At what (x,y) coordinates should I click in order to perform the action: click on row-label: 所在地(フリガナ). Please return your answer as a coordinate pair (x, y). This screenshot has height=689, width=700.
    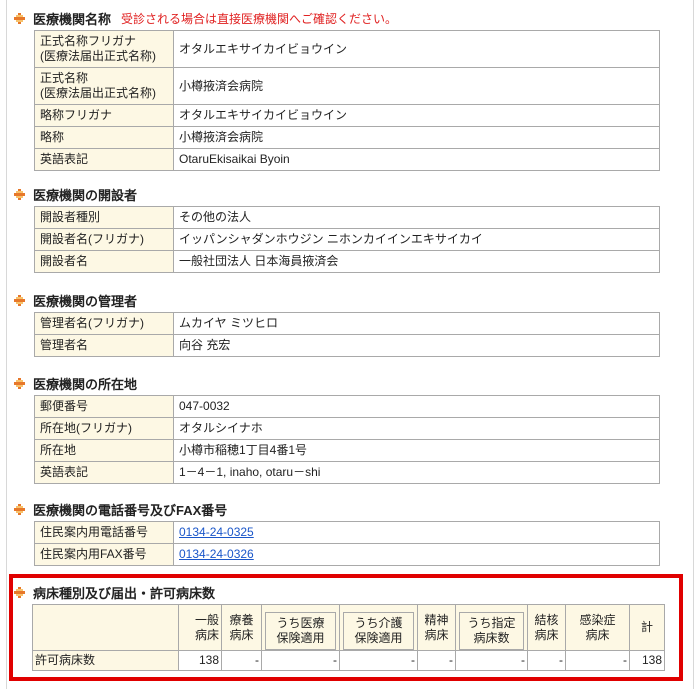
    Looking at the image, I should click on (104, 428).